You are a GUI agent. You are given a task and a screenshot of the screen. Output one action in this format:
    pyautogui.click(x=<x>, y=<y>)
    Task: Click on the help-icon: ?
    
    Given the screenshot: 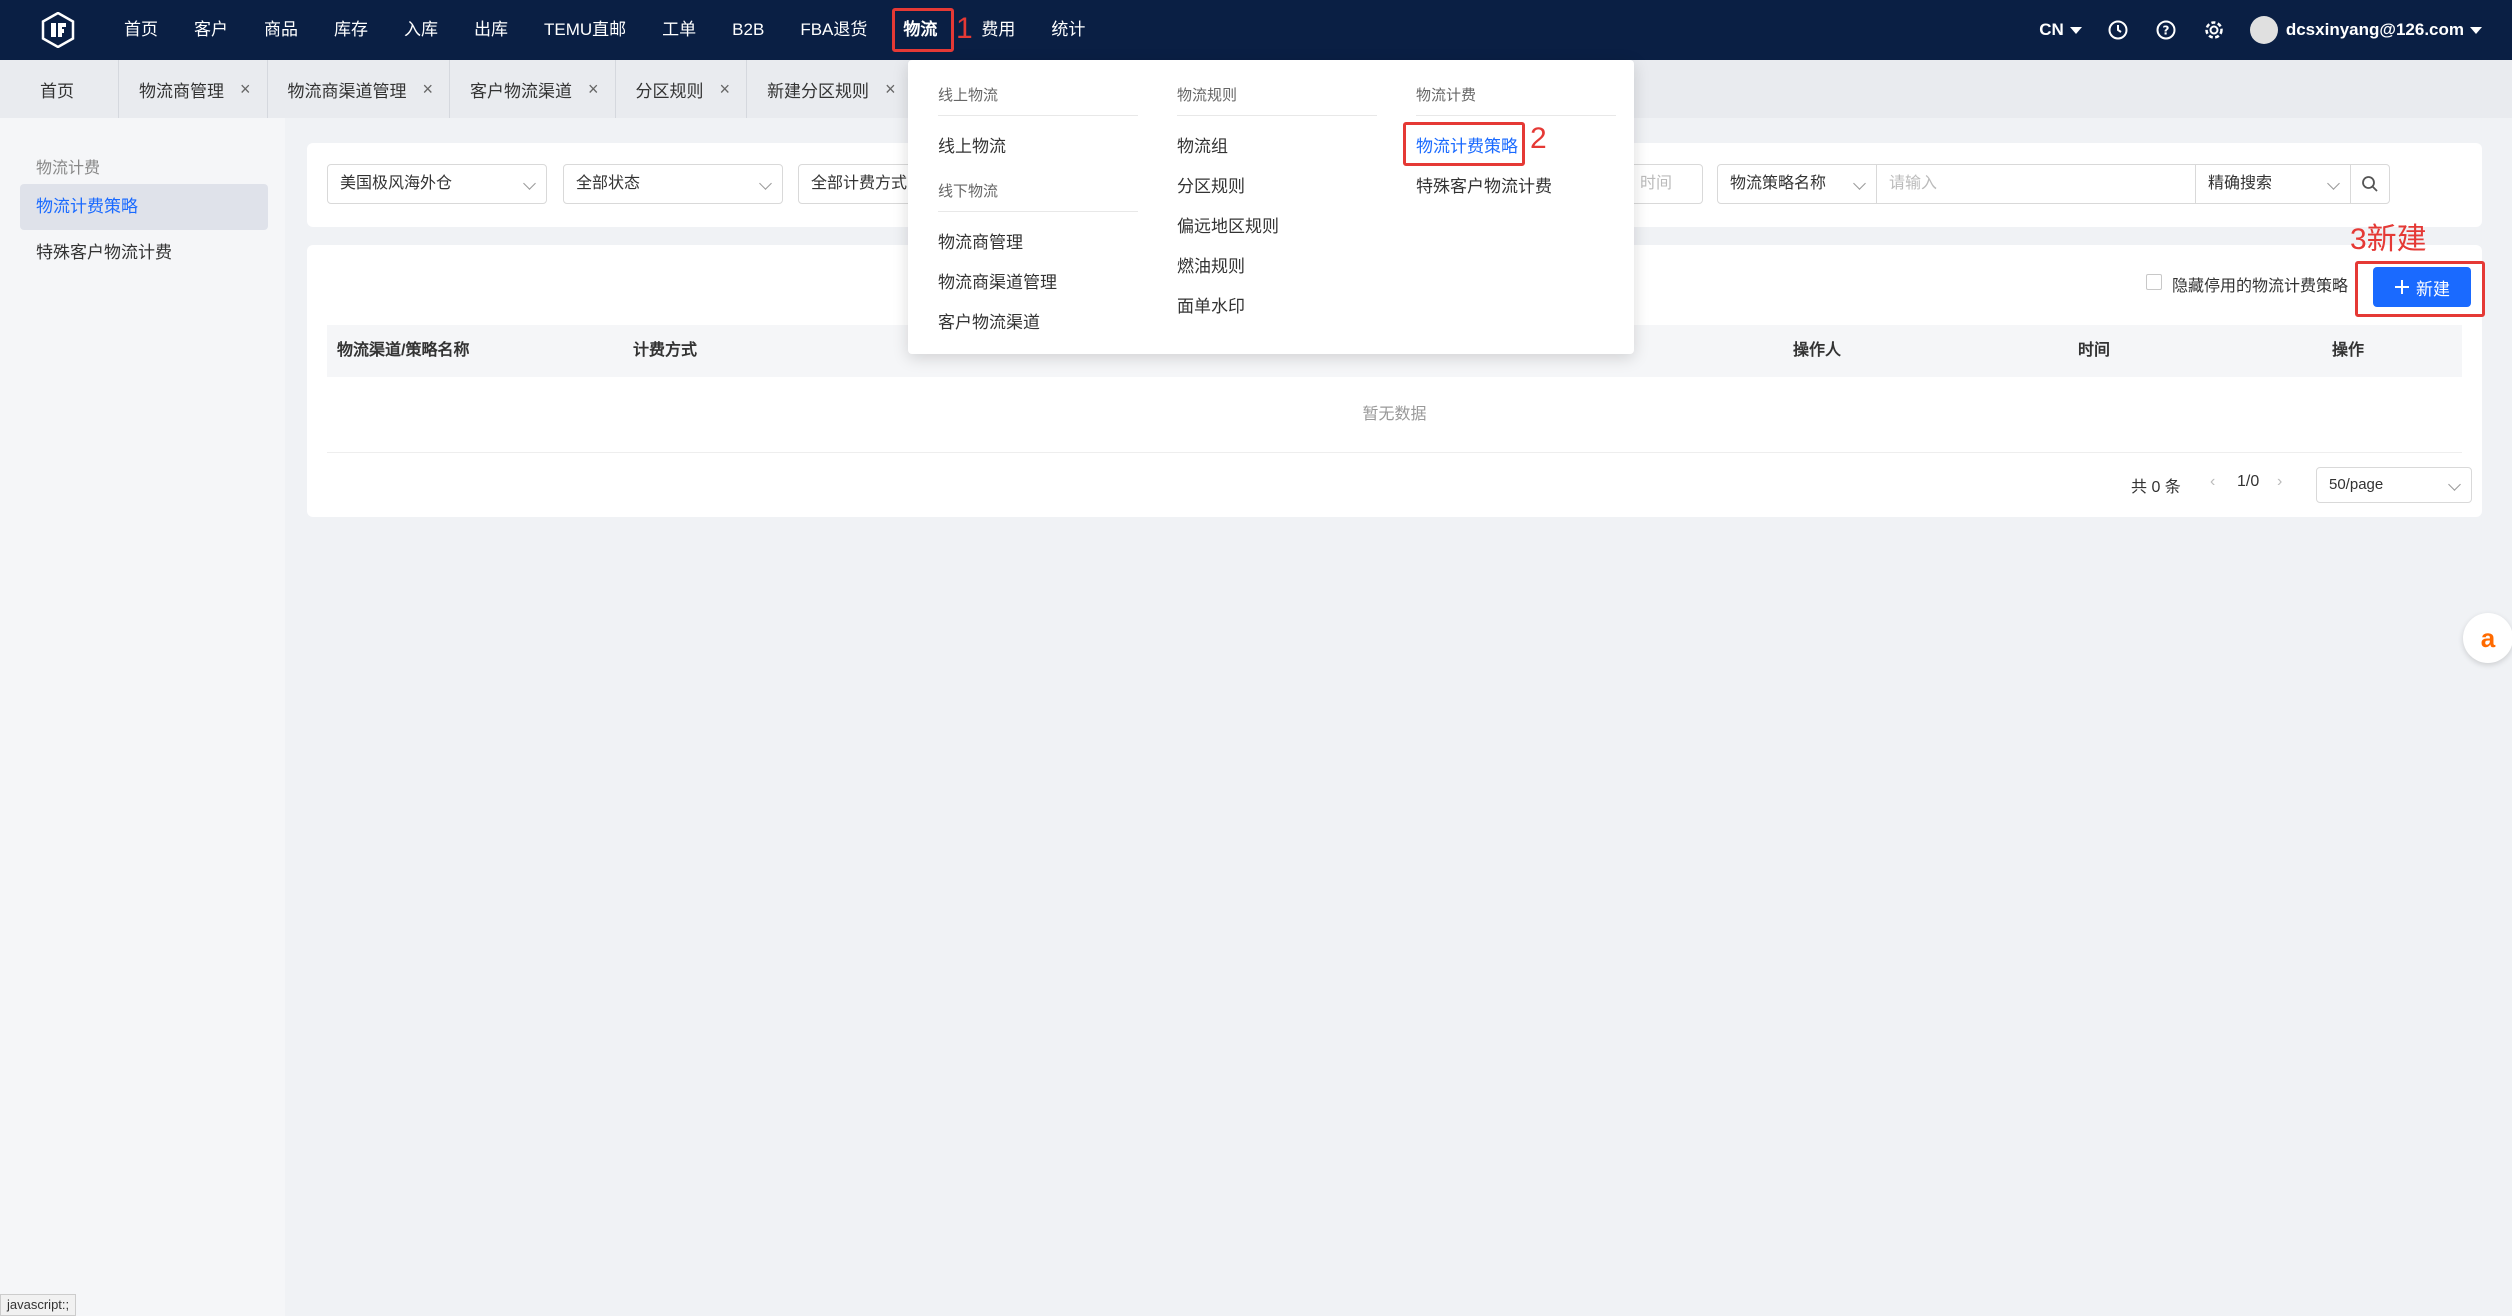 What is the action you would take?
    pyautogui.click(x=2166, y=30)
    